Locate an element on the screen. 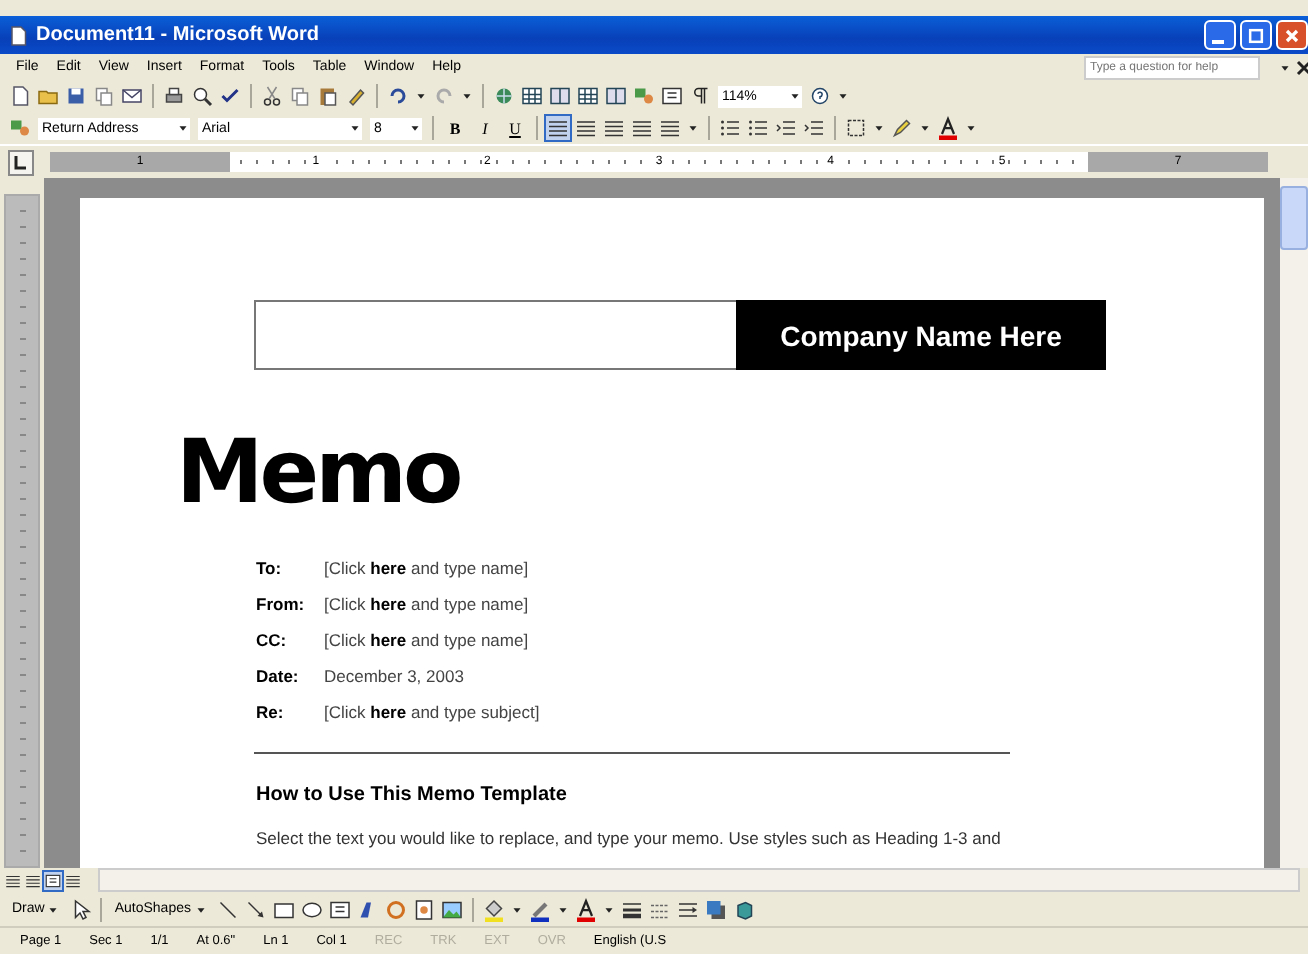  increase-indent-icon is located at coordinates (814, 128).